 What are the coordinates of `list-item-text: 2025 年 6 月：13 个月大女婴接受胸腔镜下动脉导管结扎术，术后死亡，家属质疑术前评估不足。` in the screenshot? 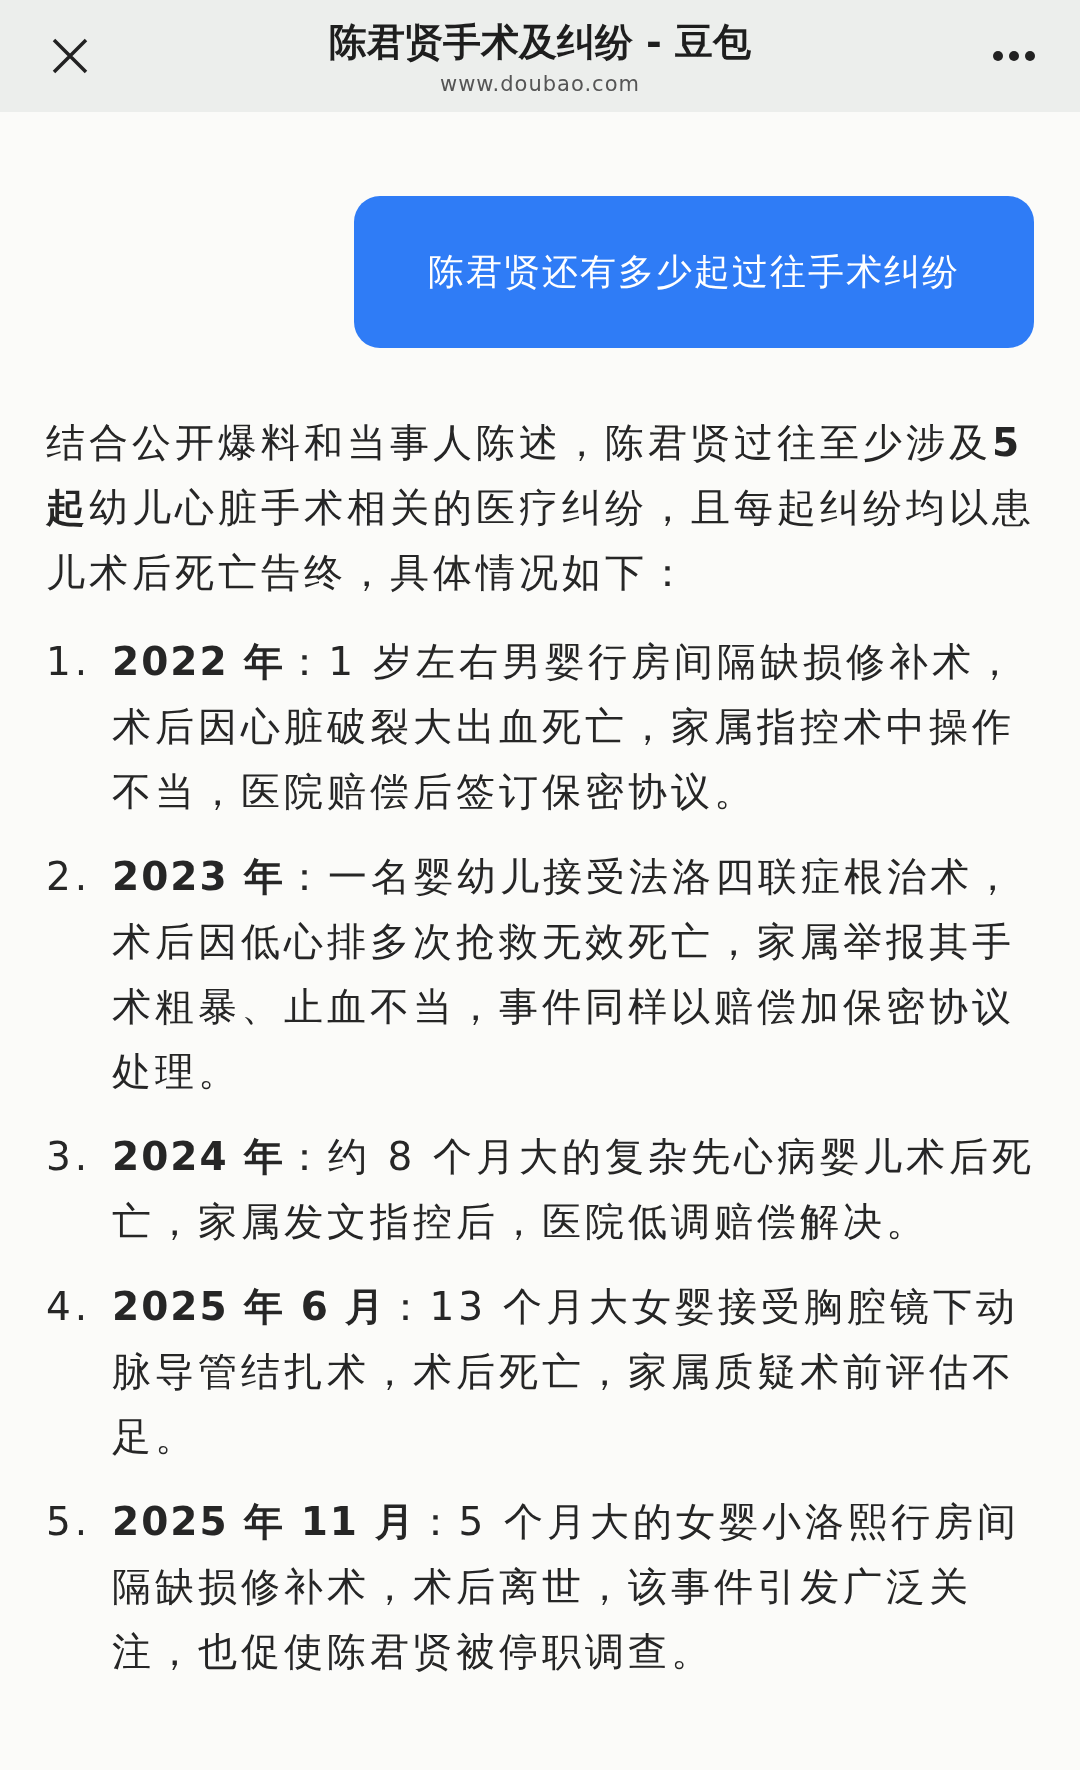 It's located at (566, 1372).